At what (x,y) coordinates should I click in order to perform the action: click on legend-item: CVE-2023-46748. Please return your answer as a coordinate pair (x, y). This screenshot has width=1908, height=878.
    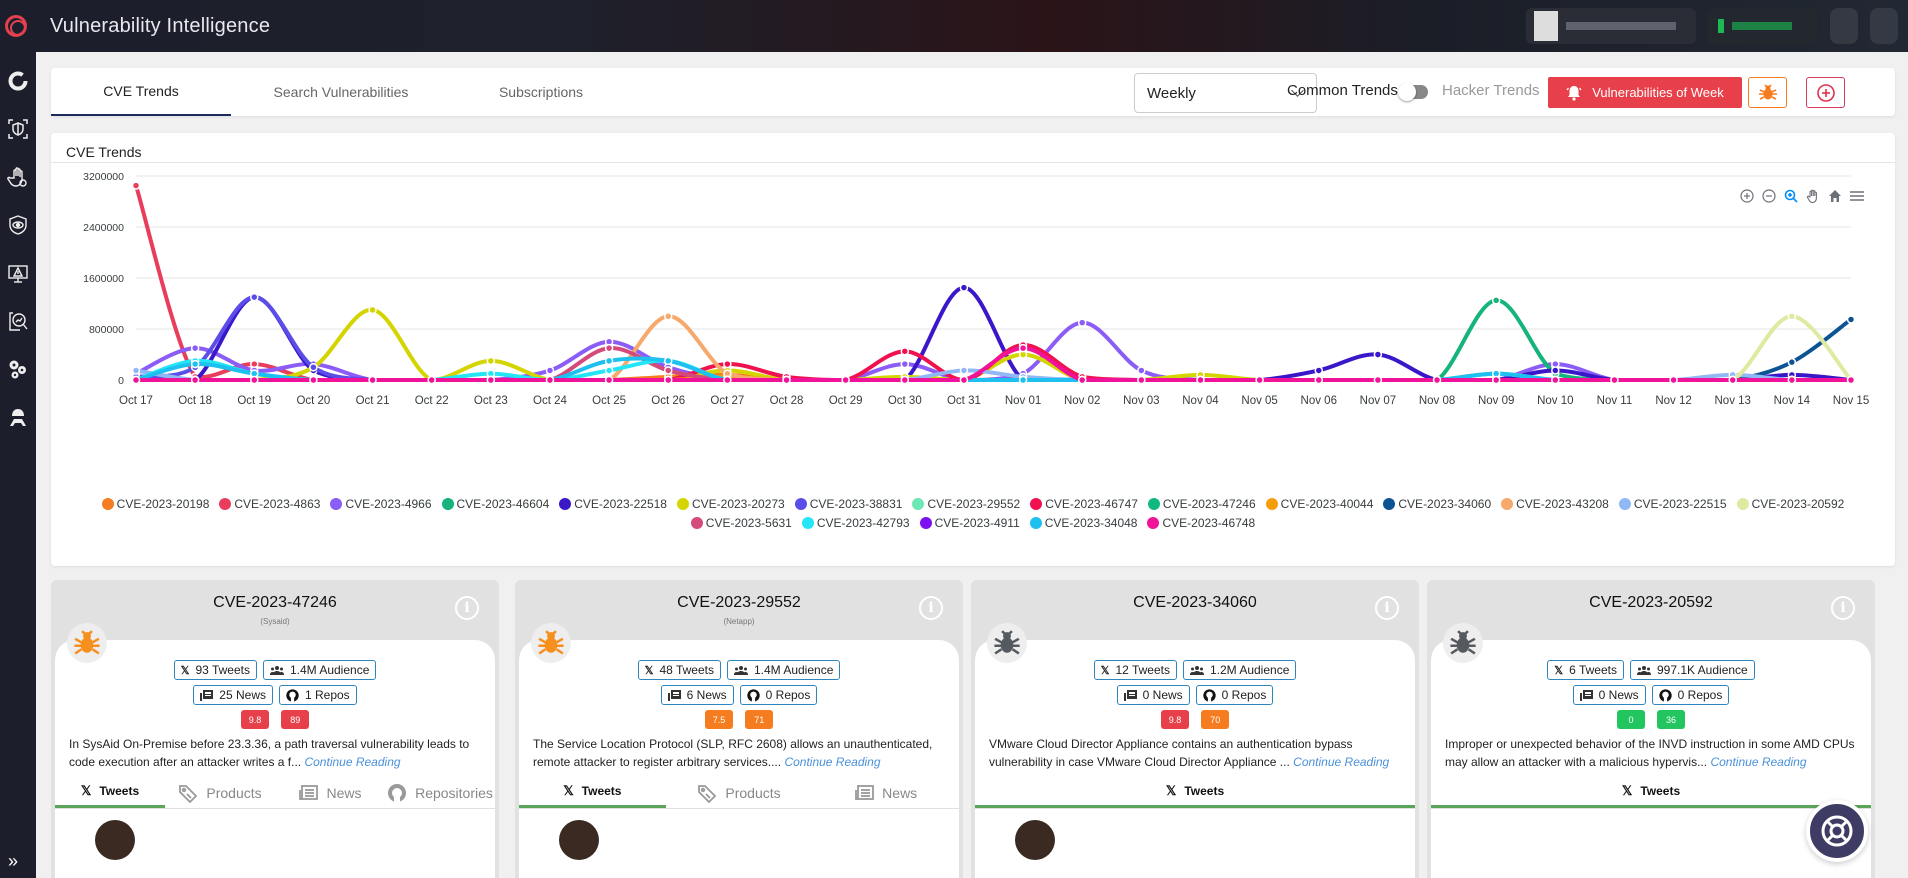
    Looking at the image, I should click on (1201, 523).